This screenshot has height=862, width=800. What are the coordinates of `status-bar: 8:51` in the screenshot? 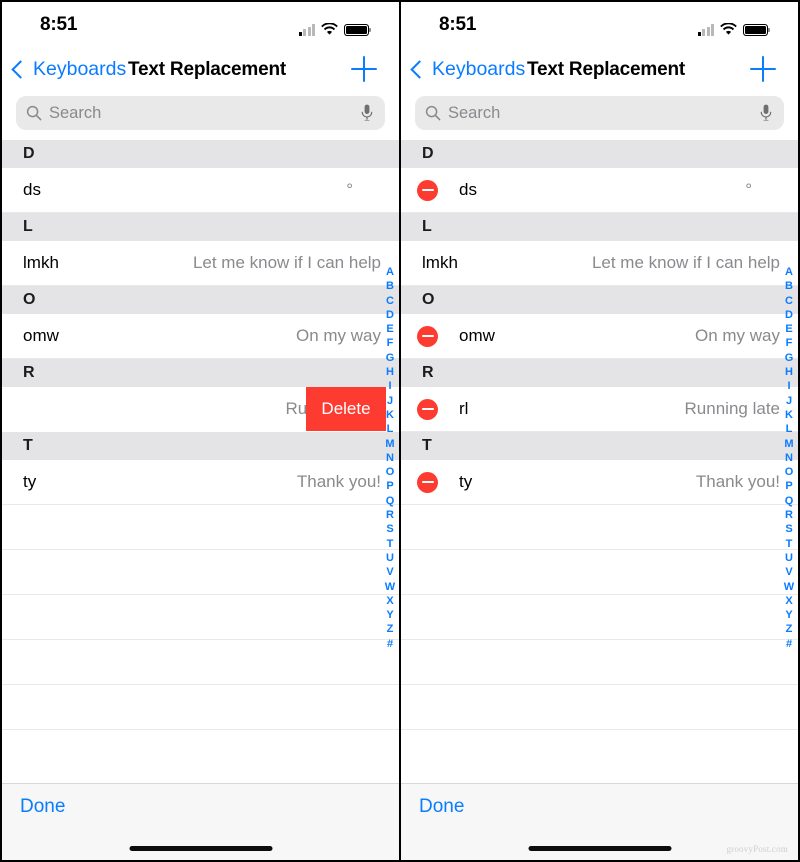 It's located at (200, 27).